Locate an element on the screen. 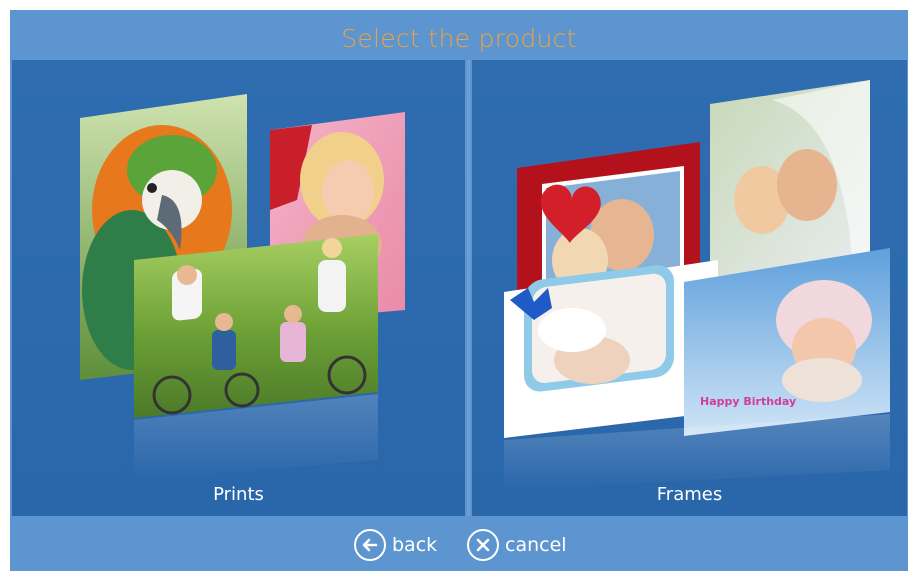 This screenshot has height=581, width=918. prints-label: Prints is located at coordinates (238, 494).